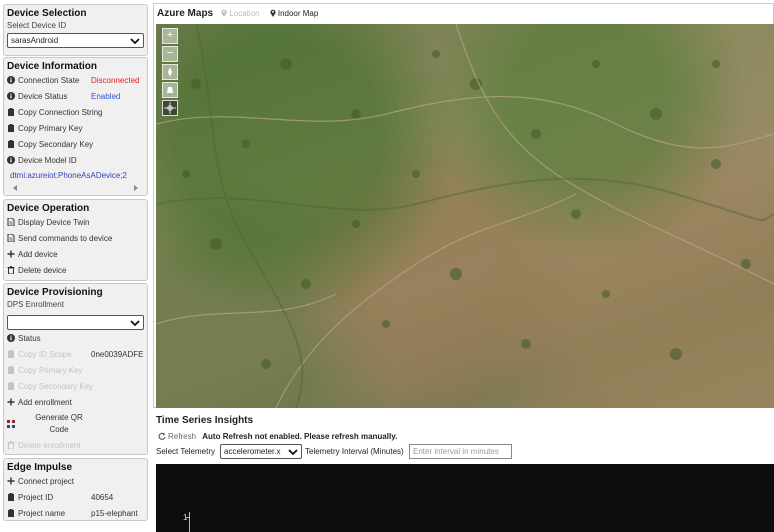 This screenshot has width=774, height=532. I want to click on copy-id-scope-button: Copy ID Scope 0ne0039ADFE, so click(75, 355).